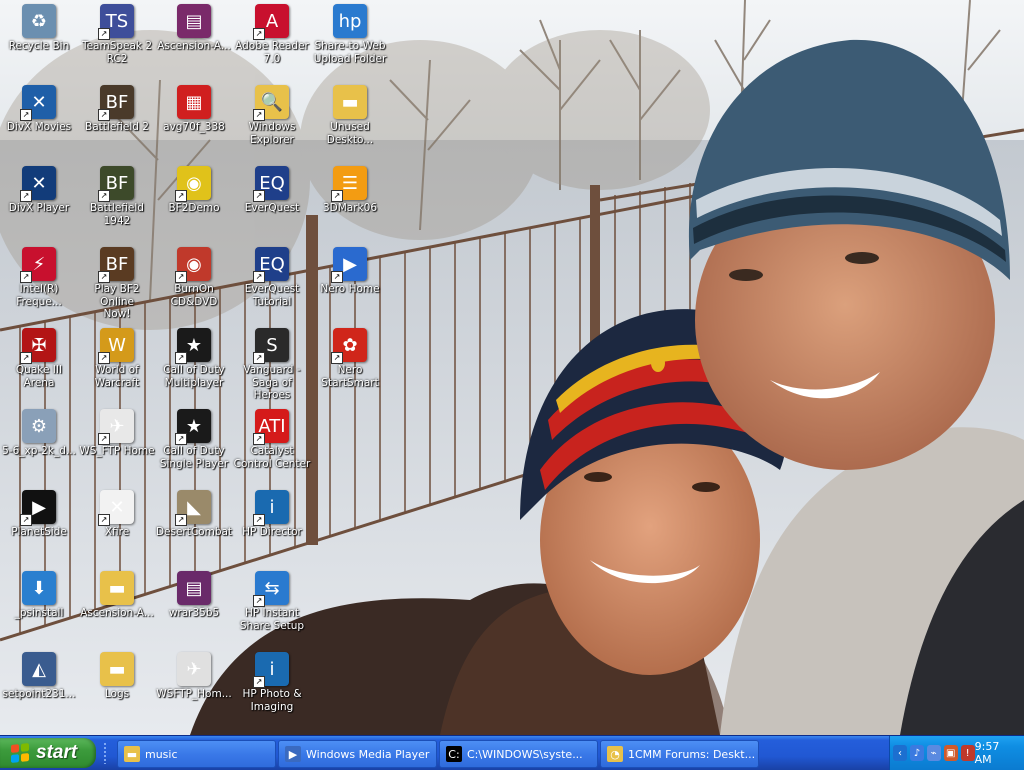  What do you see at coordinates (39, 366) in the screenshot?
I see `desktop-icon: ✠ ↗ Quake III Arena` at bounding box center [39, 366].